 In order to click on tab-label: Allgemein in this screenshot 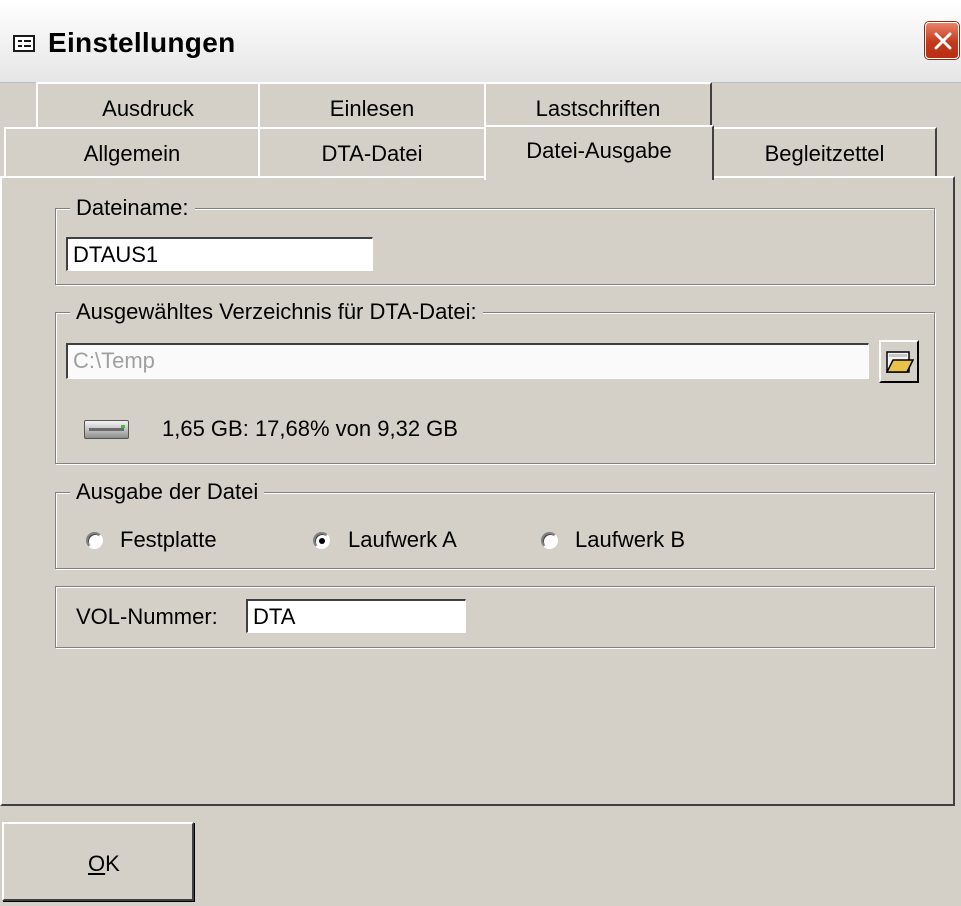, I will do `click(132, 153)`.